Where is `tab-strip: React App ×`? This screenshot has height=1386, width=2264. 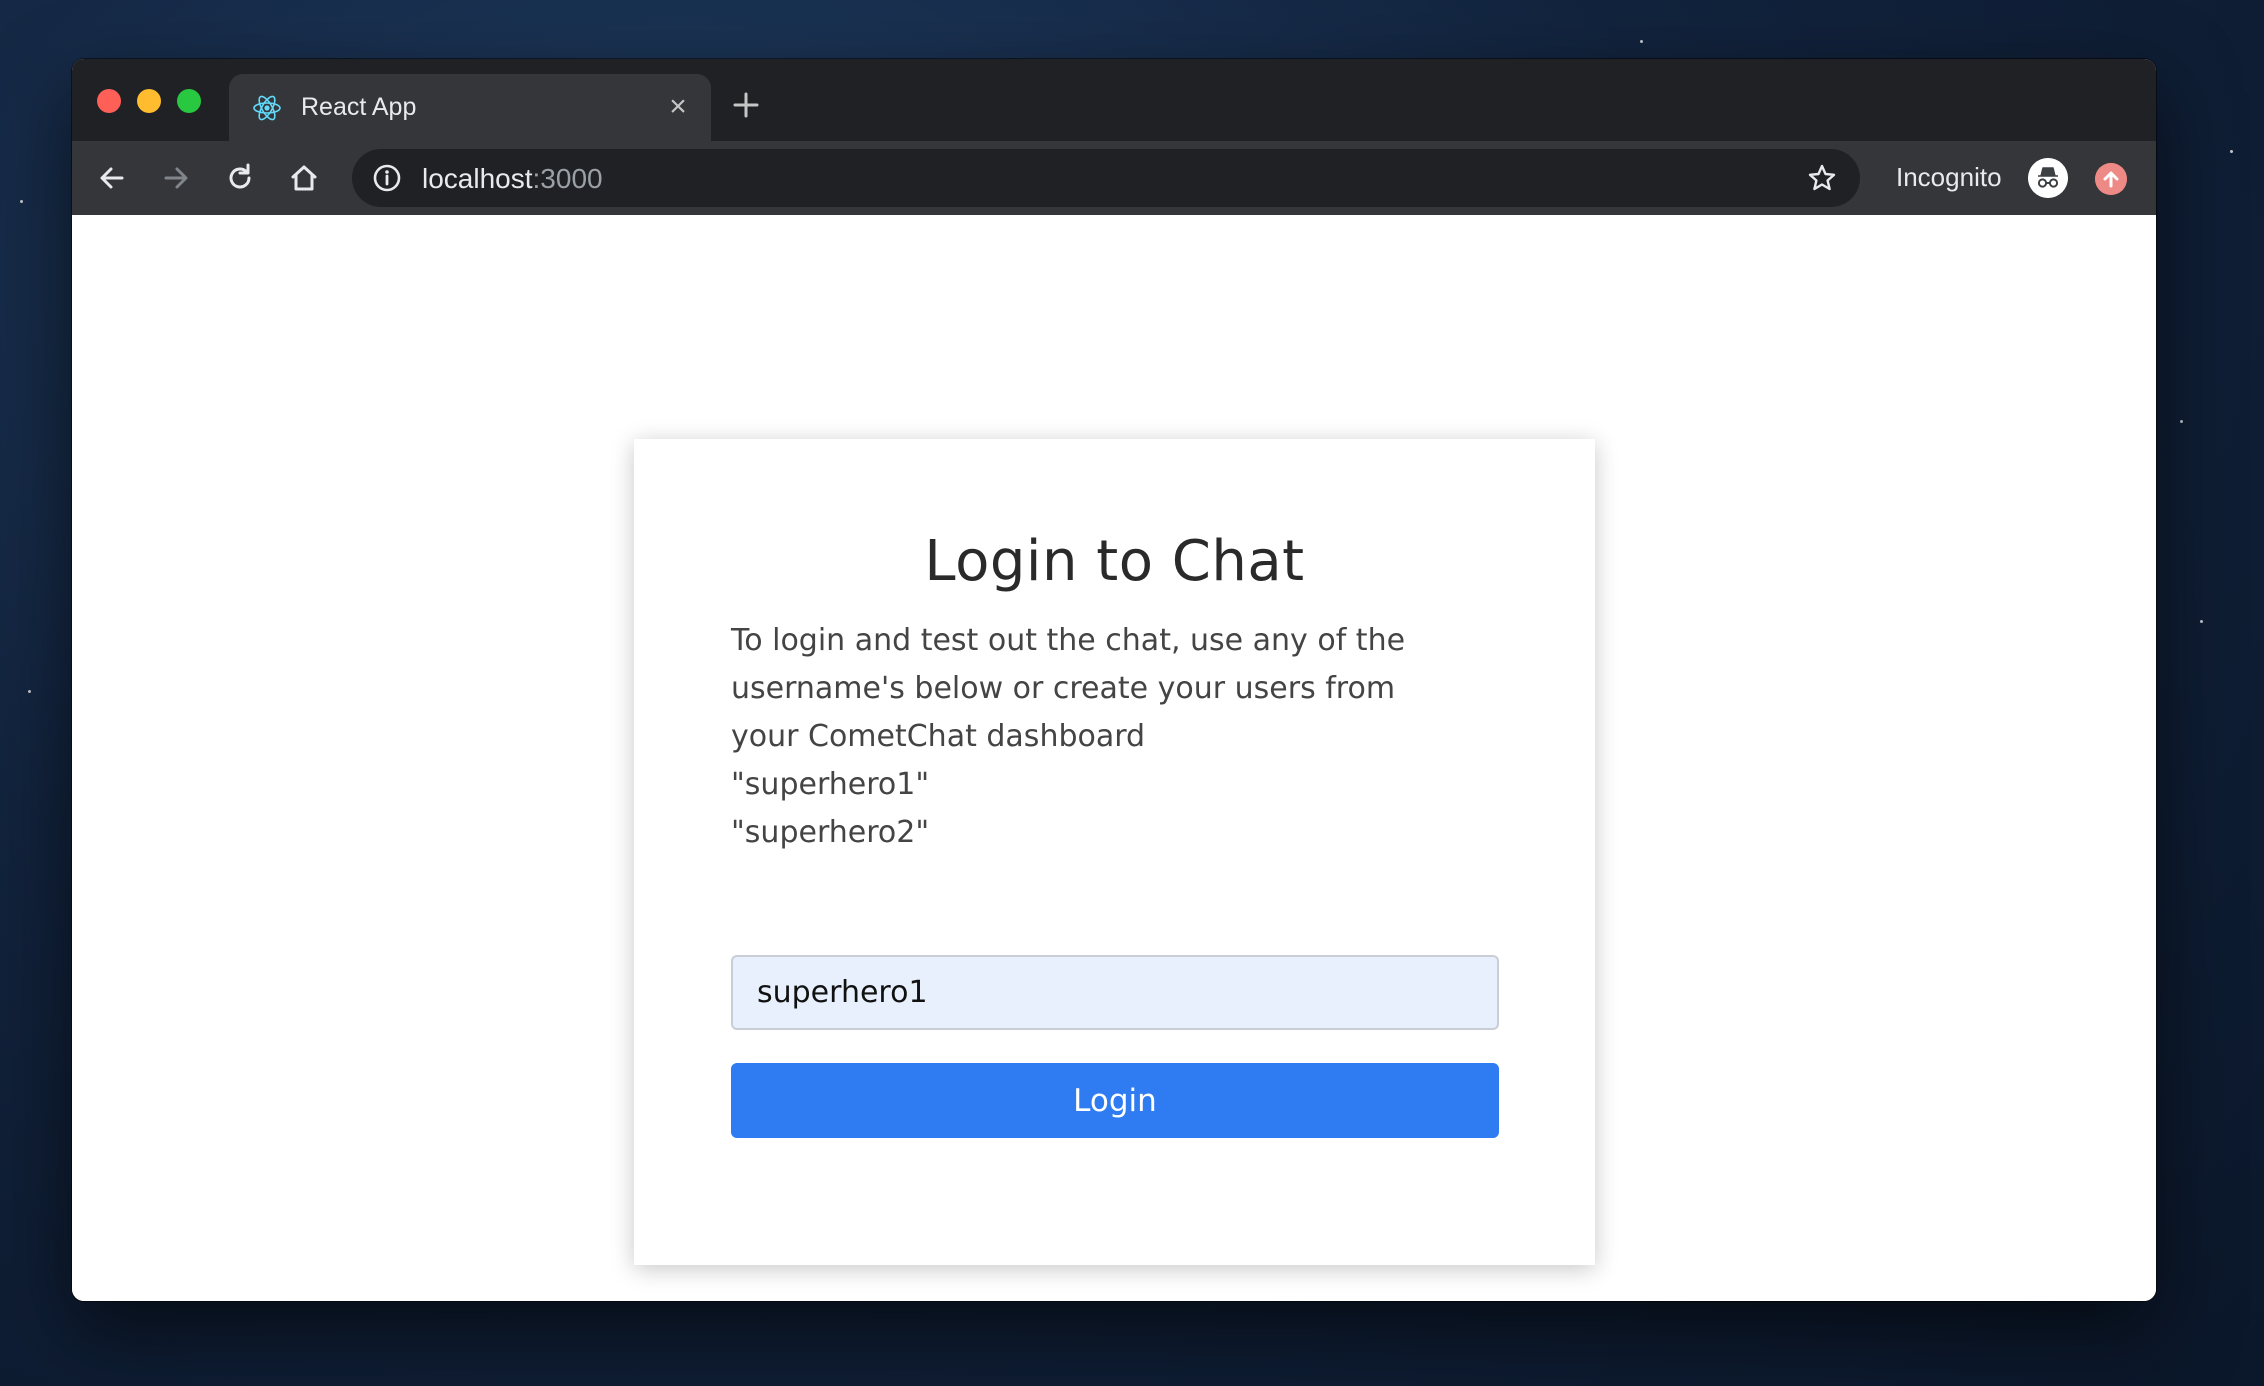 tab-strip: React App × is located at coordinates (1114, 100).